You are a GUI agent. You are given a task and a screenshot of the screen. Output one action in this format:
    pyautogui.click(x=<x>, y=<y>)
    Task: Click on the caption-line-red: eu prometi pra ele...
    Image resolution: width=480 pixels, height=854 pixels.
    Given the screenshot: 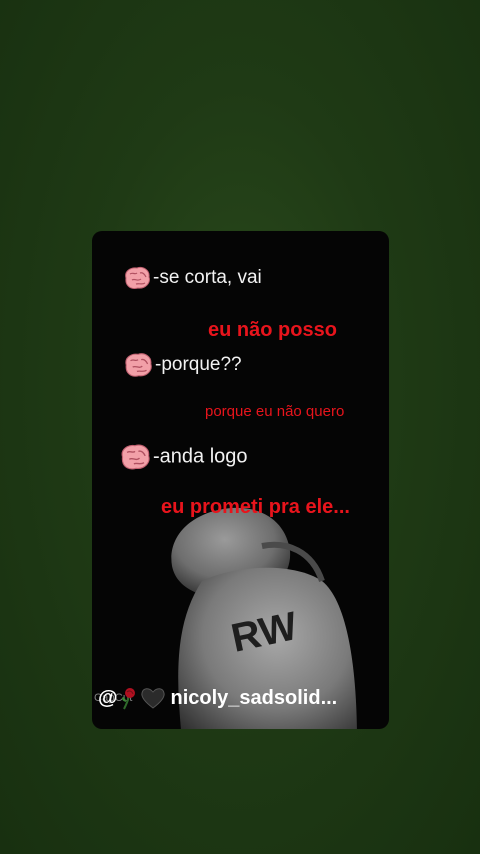 What is the action you would take?
    pyautogui.click(x=255, y=507)
    